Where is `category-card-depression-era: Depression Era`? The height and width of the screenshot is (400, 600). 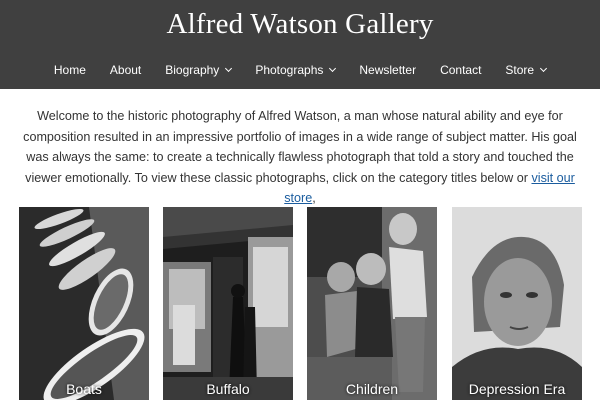 category-card-depression-era: Depression Era is located at coordinates (517, 303).